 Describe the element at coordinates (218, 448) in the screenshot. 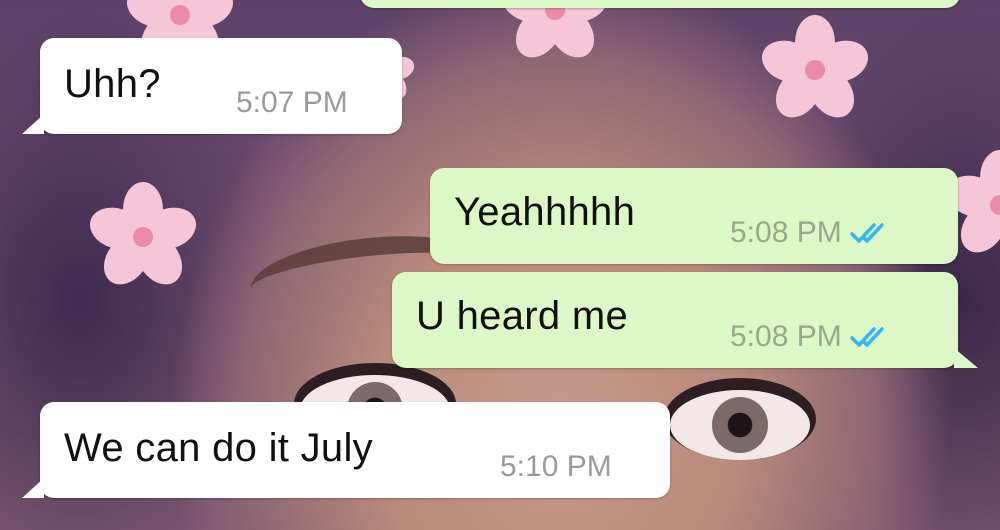

I see `message-text: We can do it July` at that location.